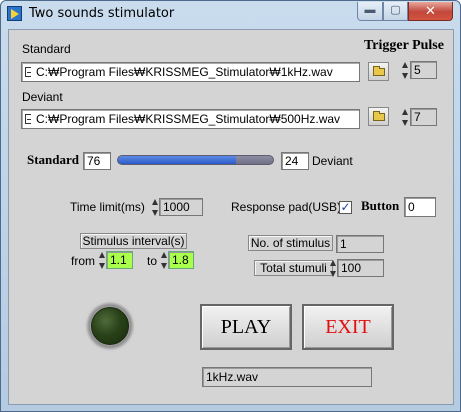 Image resolution: width=461 pixels, height=412 pixels. Describe the element at coordinates (181, 207) in the screenshot. I see `time-limit-field: 1000` at that location.